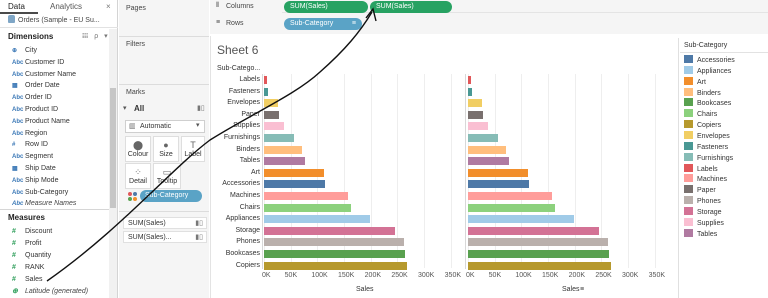 The width and height of the screenshot is (768, 298). I want to click on dimension-field: Abc Segment, so click(32, 156).